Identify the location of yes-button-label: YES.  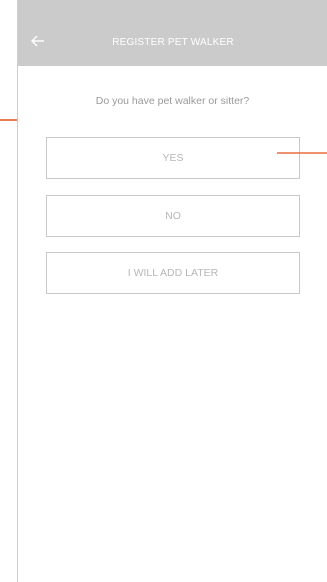
(173, 158).